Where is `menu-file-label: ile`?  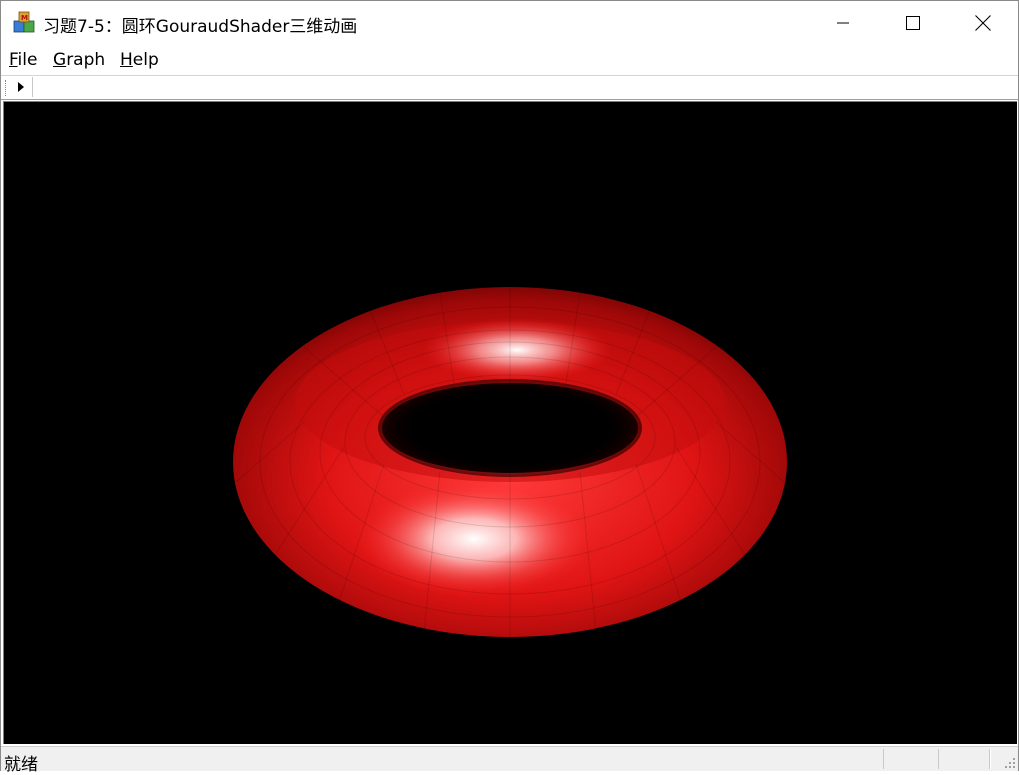
menu-file-label: ile is located at coordinates (27, 60).